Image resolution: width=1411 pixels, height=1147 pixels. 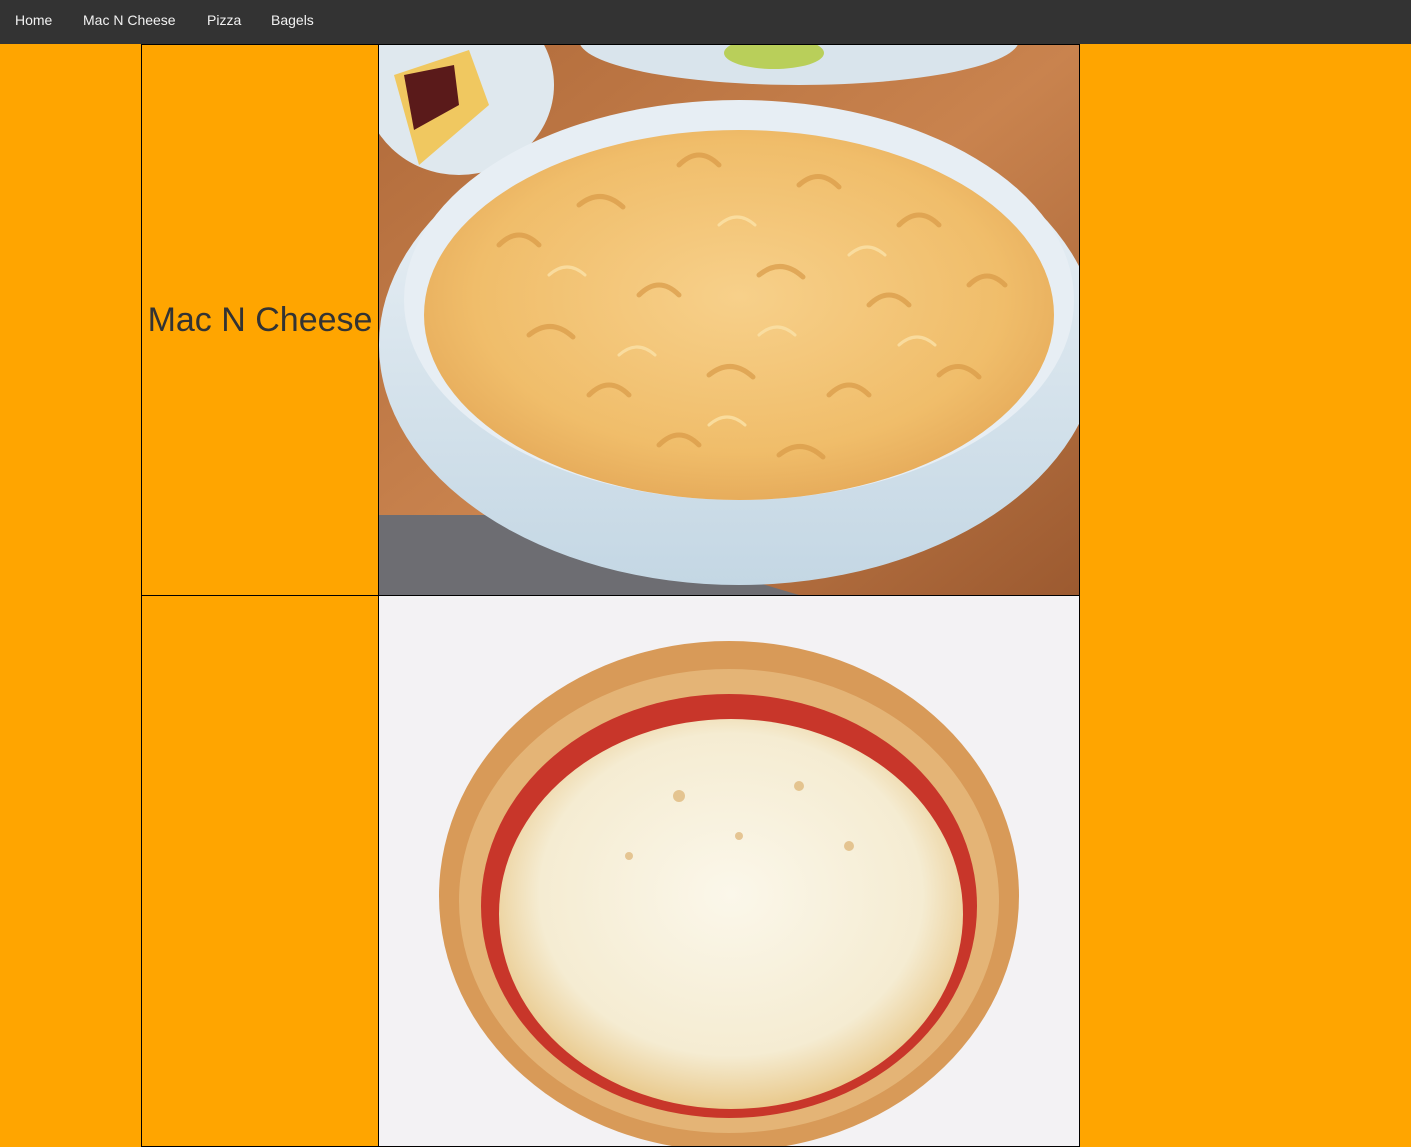 What do you see at coordinates (129, 20) in the screenshot?
I see `nav-link-mac-n-cheese: Mac N Cheese` at bounding box center [129, 20].